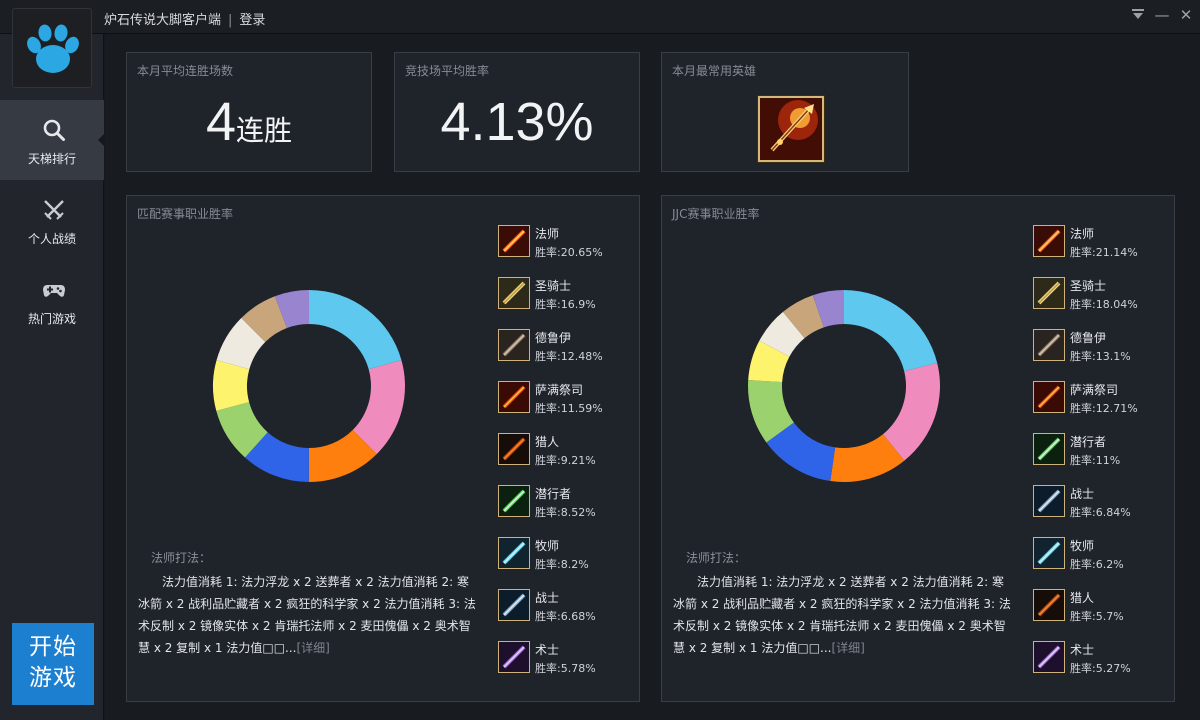  I want to click on minimize-button: —, so click(1162, 15).